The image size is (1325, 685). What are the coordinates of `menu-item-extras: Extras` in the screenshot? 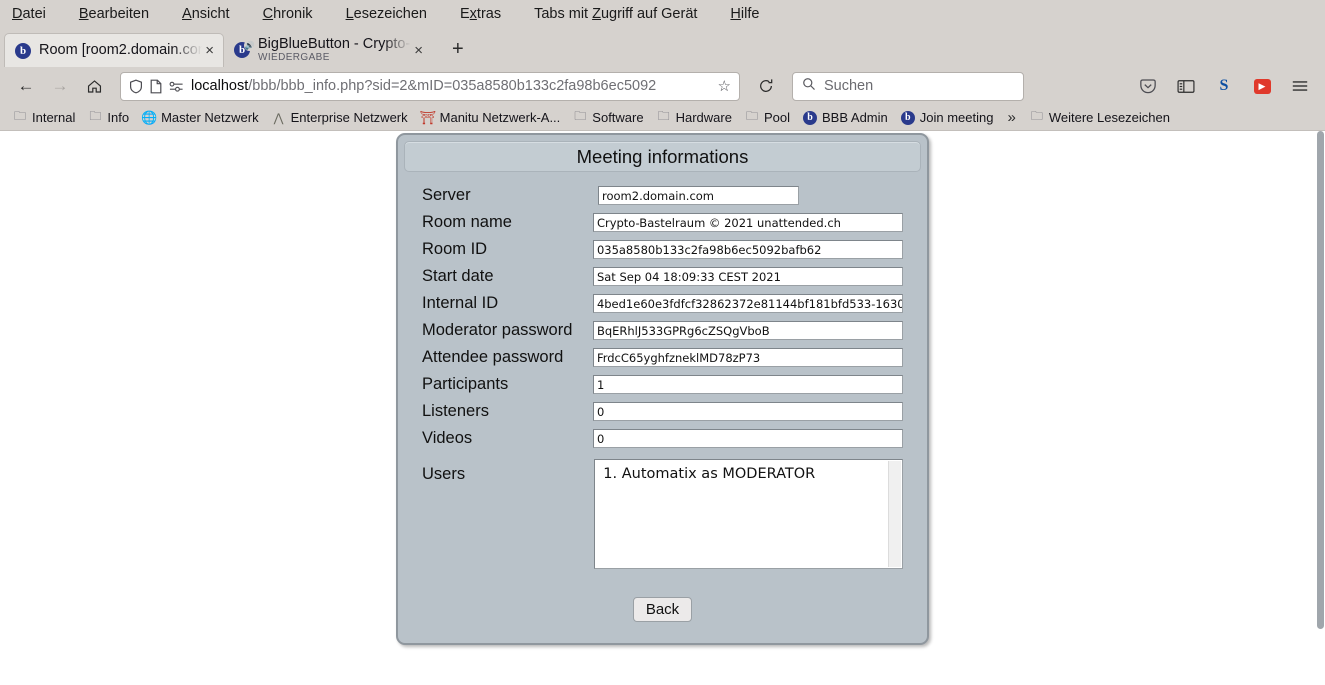 It's located at (480, 14).